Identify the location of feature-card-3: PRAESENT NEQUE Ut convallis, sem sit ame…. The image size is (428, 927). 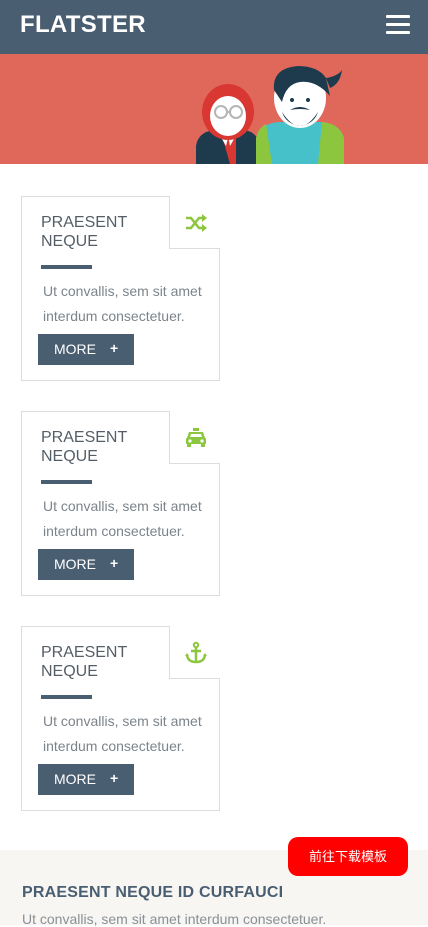
(120, 718).